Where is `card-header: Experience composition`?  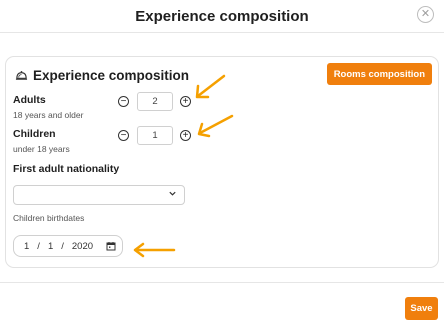
card-header: Experience composition is located at coordinates (102, 75).